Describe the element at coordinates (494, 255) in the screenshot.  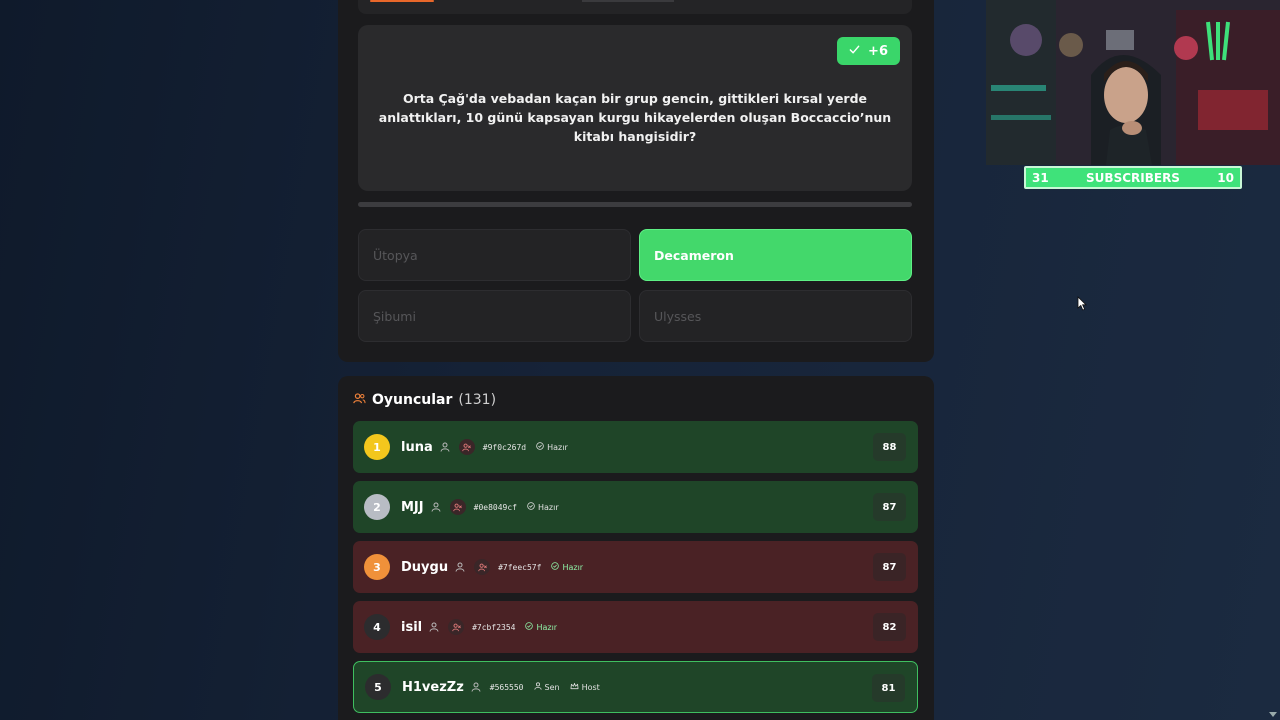
I see `answer-option-1: Ütopya` at that location.